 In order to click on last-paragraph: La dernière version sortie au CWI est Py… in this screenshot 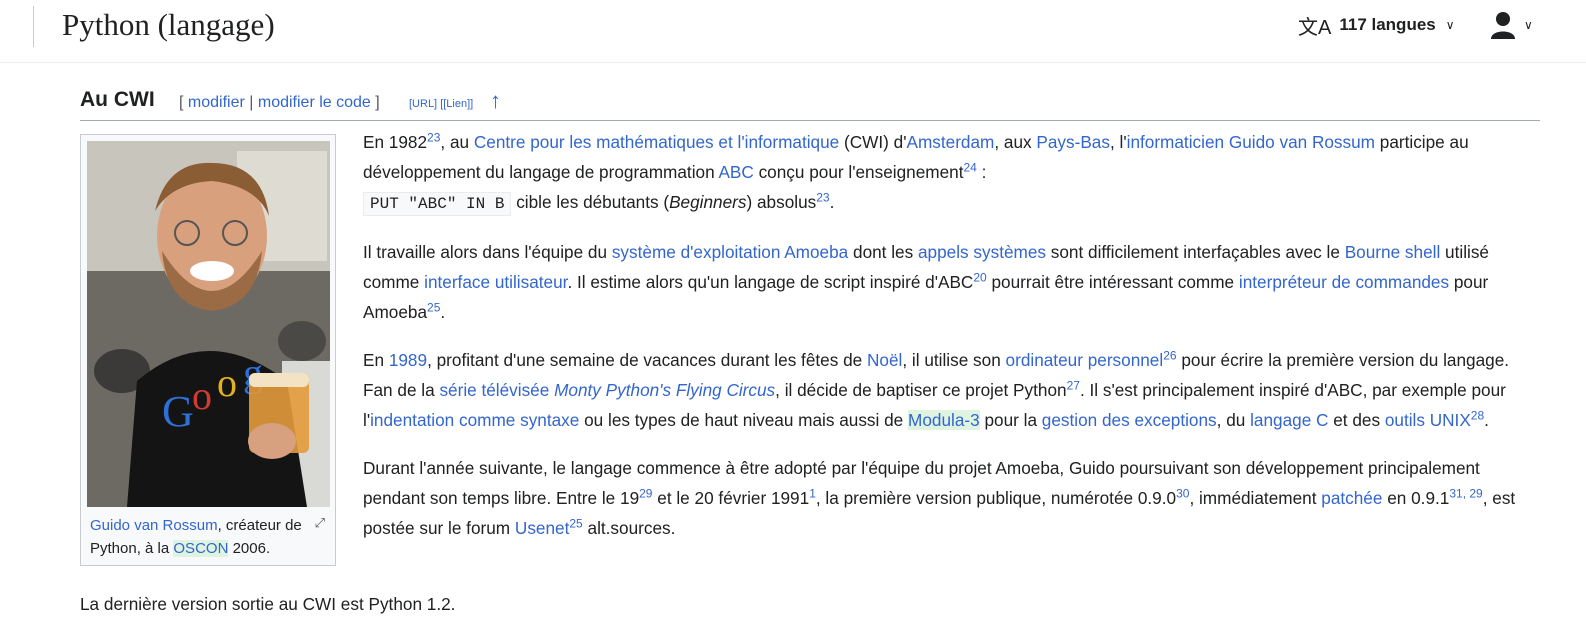, I will do `click(268, 604)`.